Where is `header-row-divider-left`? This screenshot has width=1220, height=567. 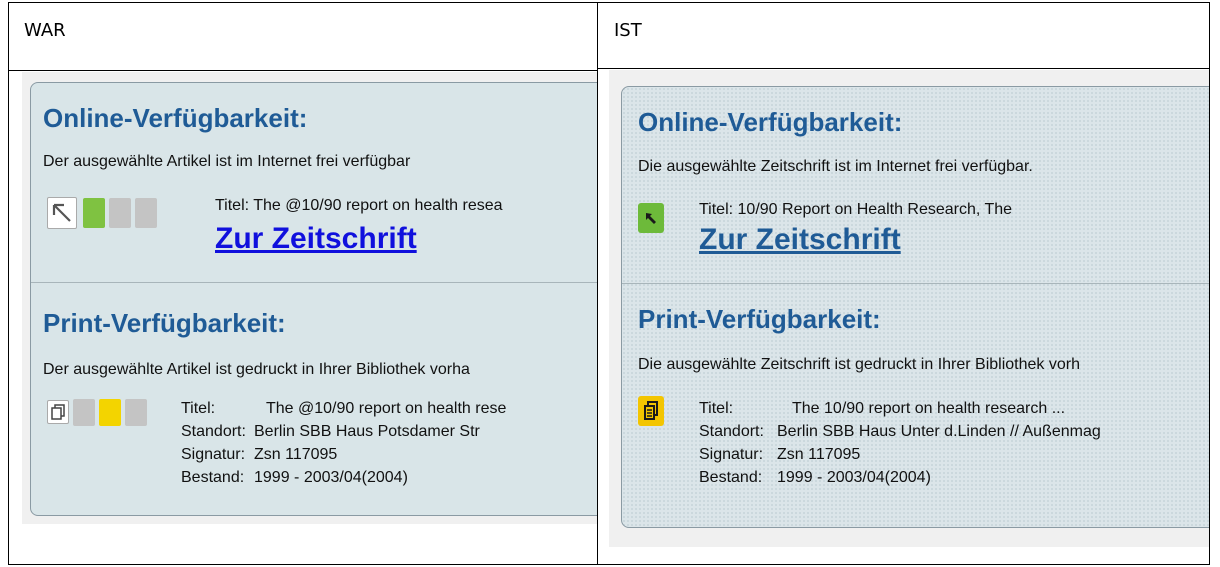
header-row-divider-left is located at coordinates (303, 70).